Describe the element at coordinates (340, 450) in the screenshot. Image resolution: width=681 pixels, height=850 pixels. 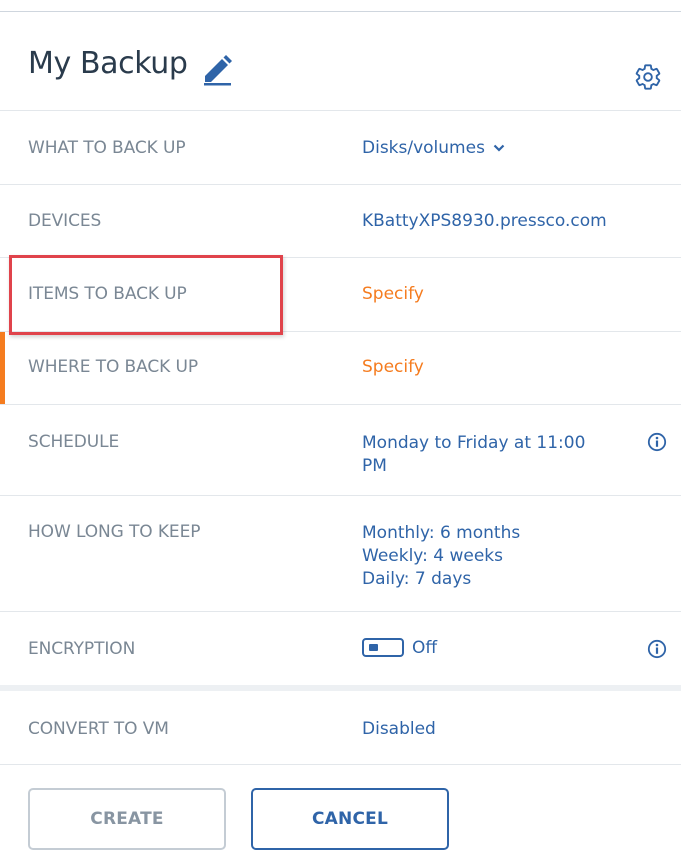
I see `row-schedule: SCHEDULE Monday to Friday at 11:00 PM` at that location.